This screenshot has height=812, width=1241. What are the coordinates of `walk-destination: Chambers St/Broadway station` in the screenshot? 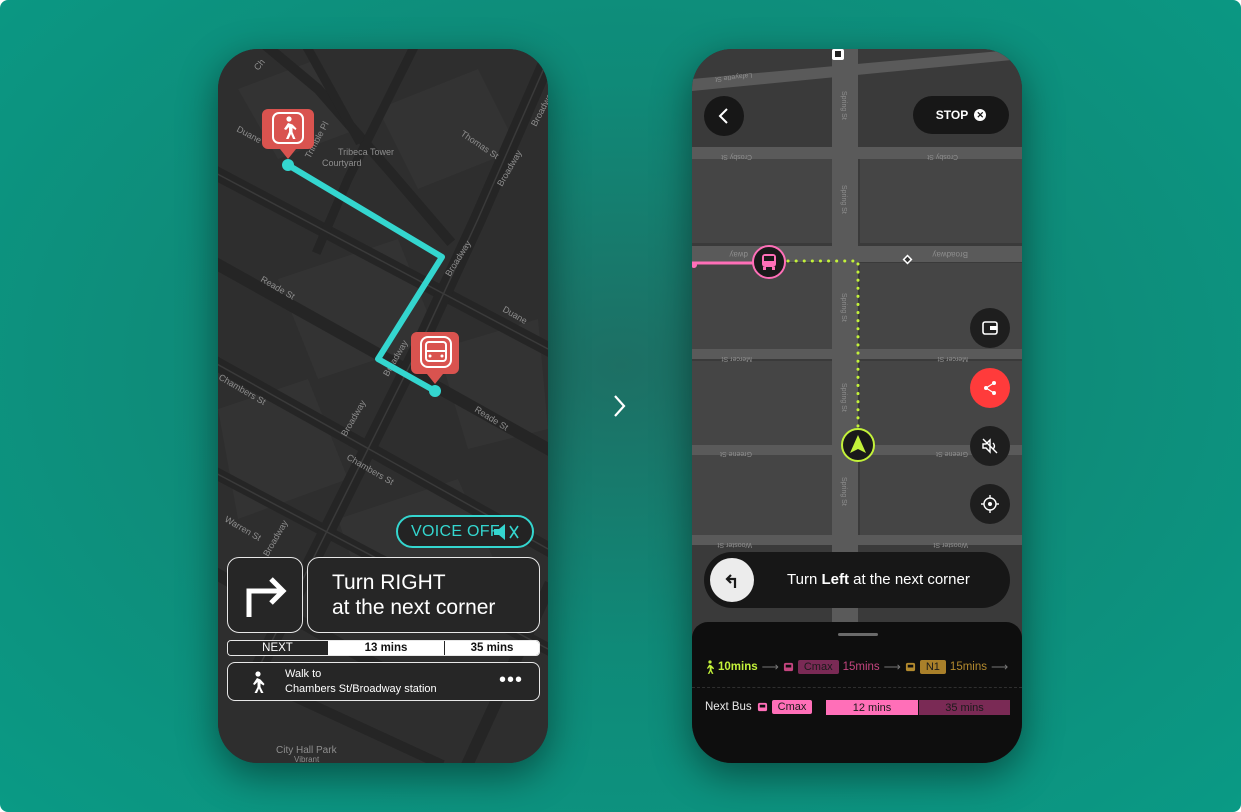 It's located at (361, 689).